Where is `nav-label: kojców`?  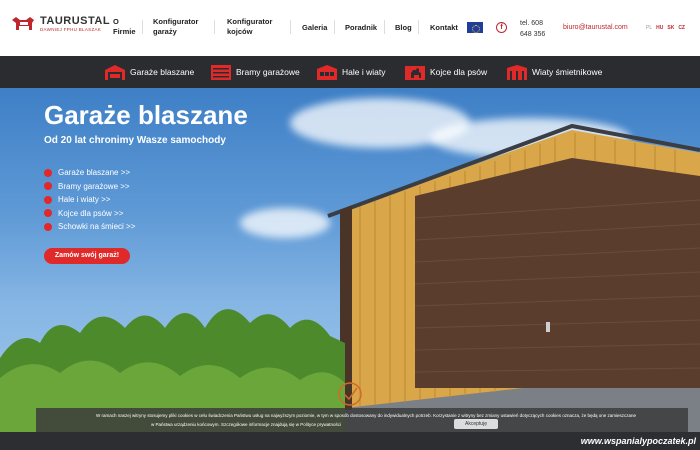
nav-label: kojców is located at coordinates (240, 31).